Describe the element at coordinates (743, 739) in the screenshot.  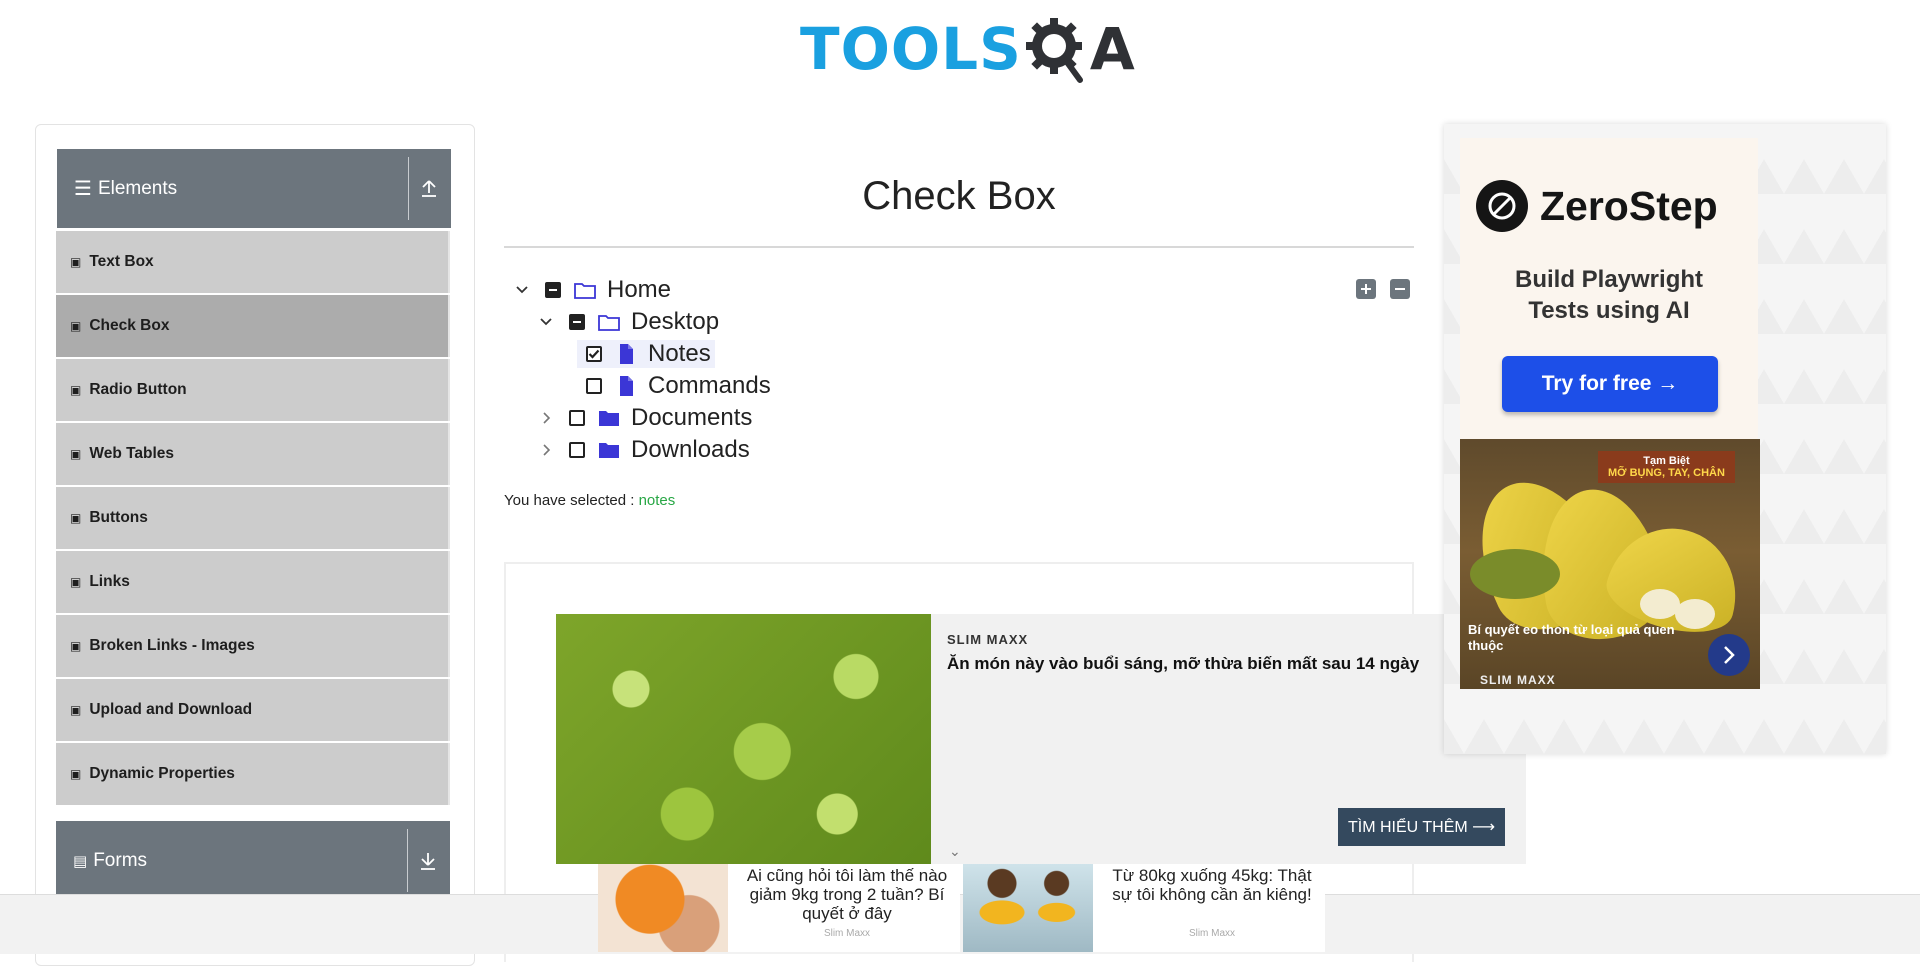
I see `ad-image-bitter-melon` at that location.